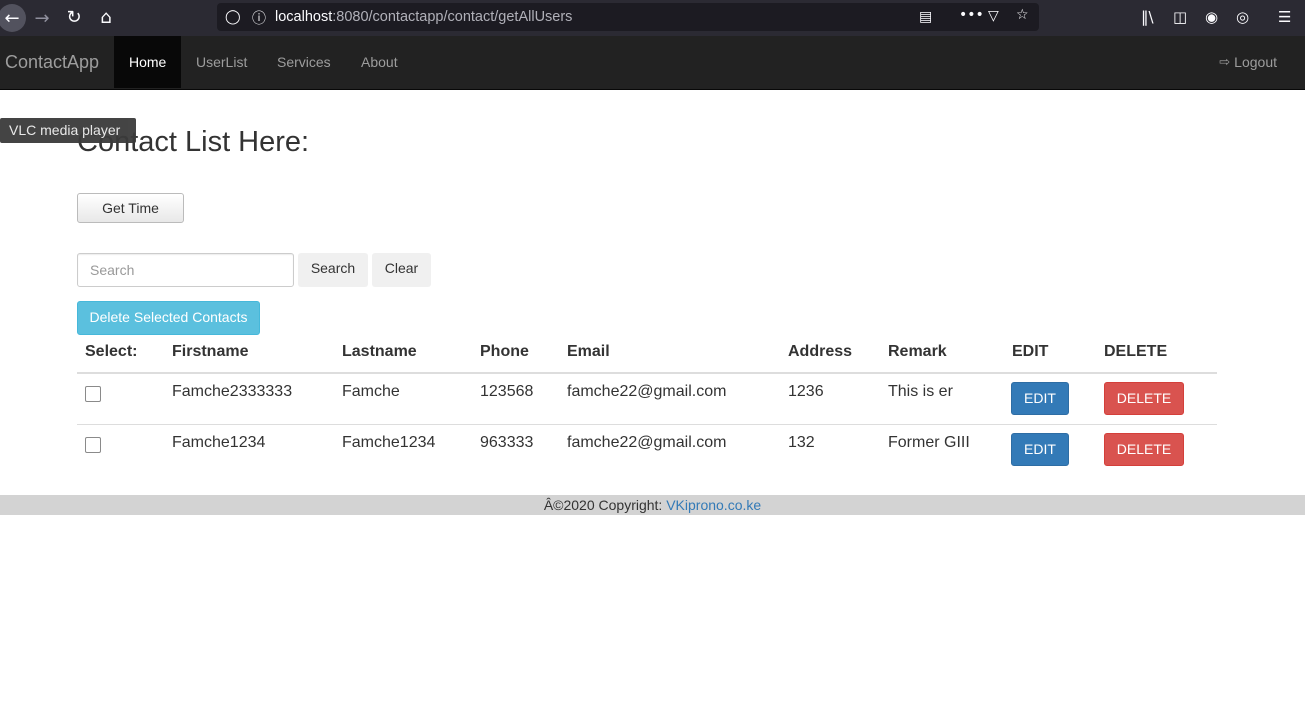 The height and width of the screenshot is (703, 1305). I want to click on more-actions-icon: •••, so click(971, 15).